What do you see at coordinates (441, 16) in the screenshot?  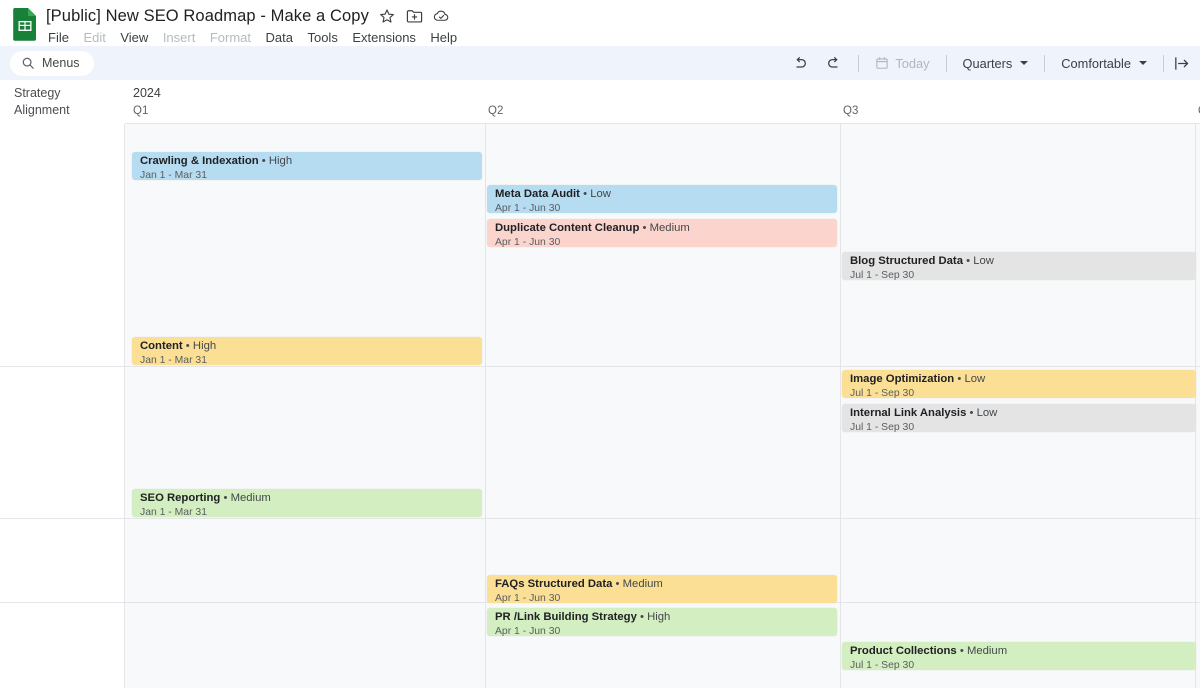 I see `cloud-saved-icon` at bounding box center [441, 16].